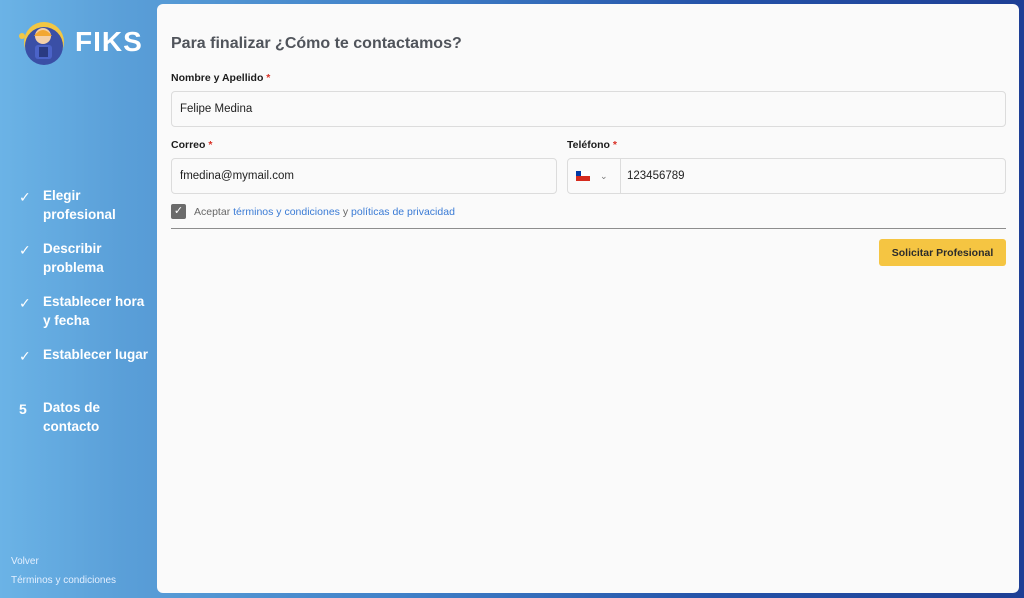 This screenshot has width=1024, height=598. I want to click on phone-field: ⌄ 123456789, so click(786, 176).